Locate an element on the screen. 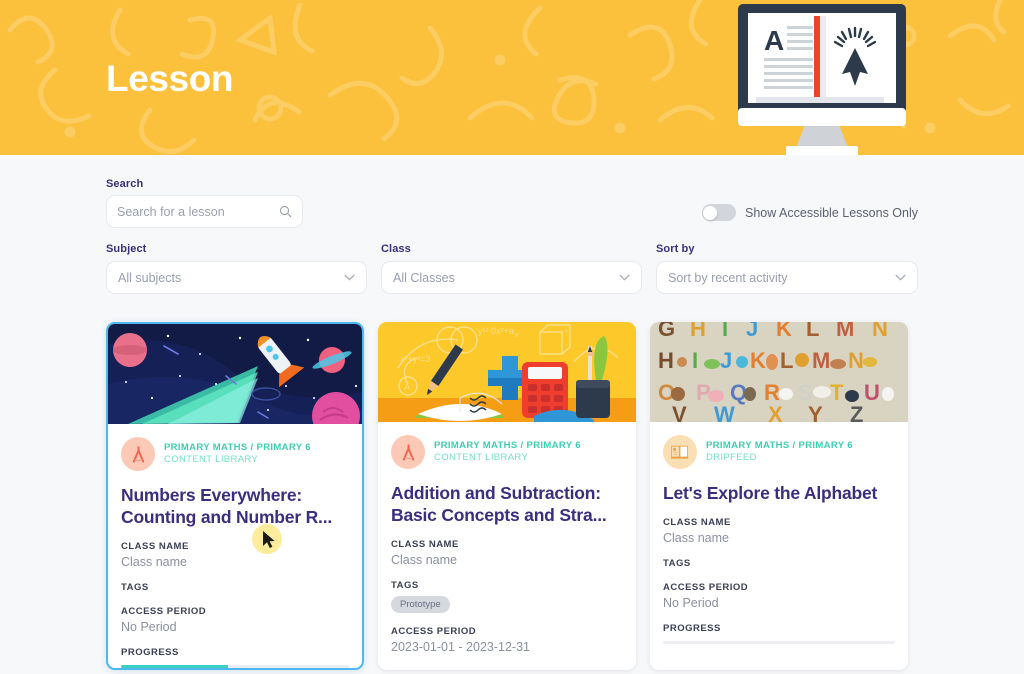  class-select: All Classes is located at coordinates (511, 277).